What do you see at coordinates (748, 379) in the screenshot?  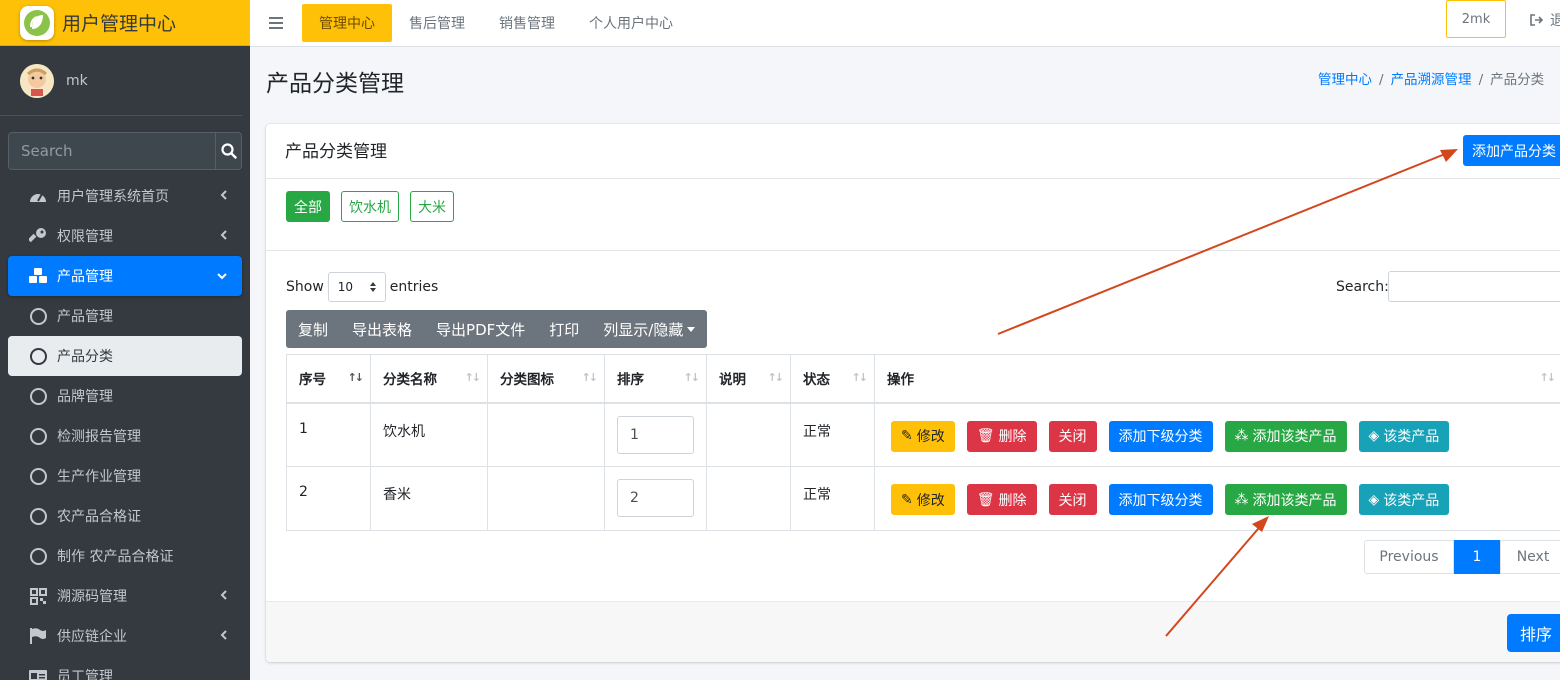 I see `col-header-description: 说明 ↑↓` at bounding box center [748, 379].